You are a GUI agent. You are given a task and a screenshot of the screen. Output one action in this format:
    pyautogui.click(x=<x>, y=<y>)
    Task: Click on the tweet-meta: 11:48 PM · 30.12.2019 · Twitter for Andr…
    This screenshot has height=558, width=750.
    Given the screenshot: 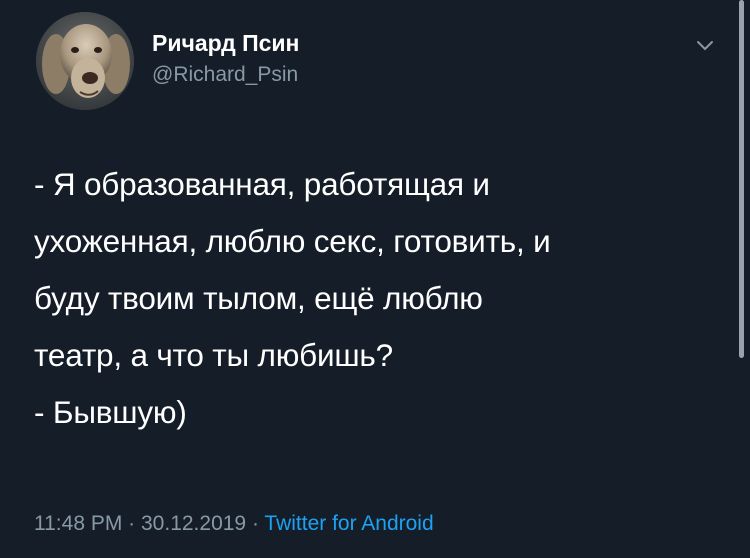 What is the action you would take?
    pyautogui.click(x=234, y=524)
    